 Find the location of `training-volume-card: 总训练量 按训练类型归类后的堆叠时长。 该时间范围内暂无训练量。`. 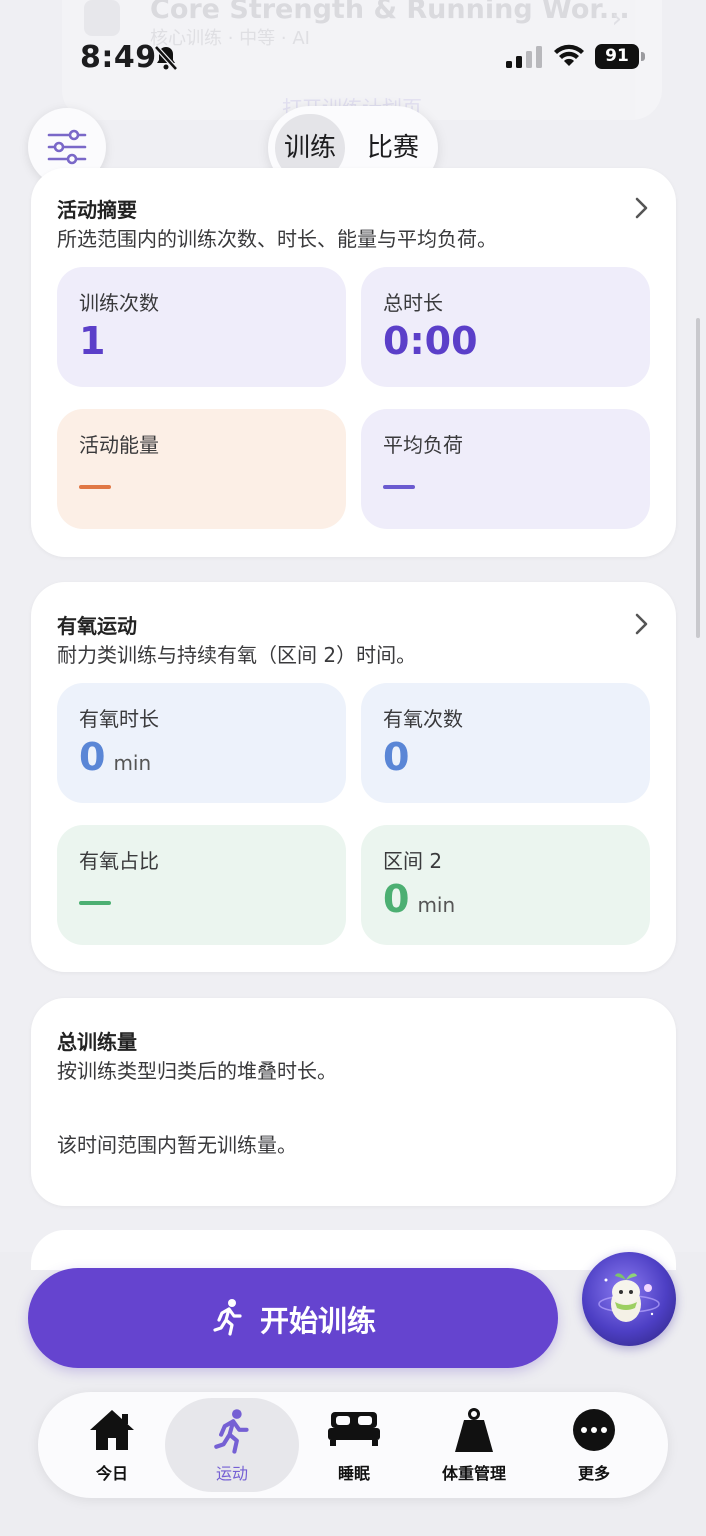

training-volume-card: 总训练量 按训练类型归类后的堆叠时长。 该时间范围内暂无训练量。 is located at coordinates (353, 1102).